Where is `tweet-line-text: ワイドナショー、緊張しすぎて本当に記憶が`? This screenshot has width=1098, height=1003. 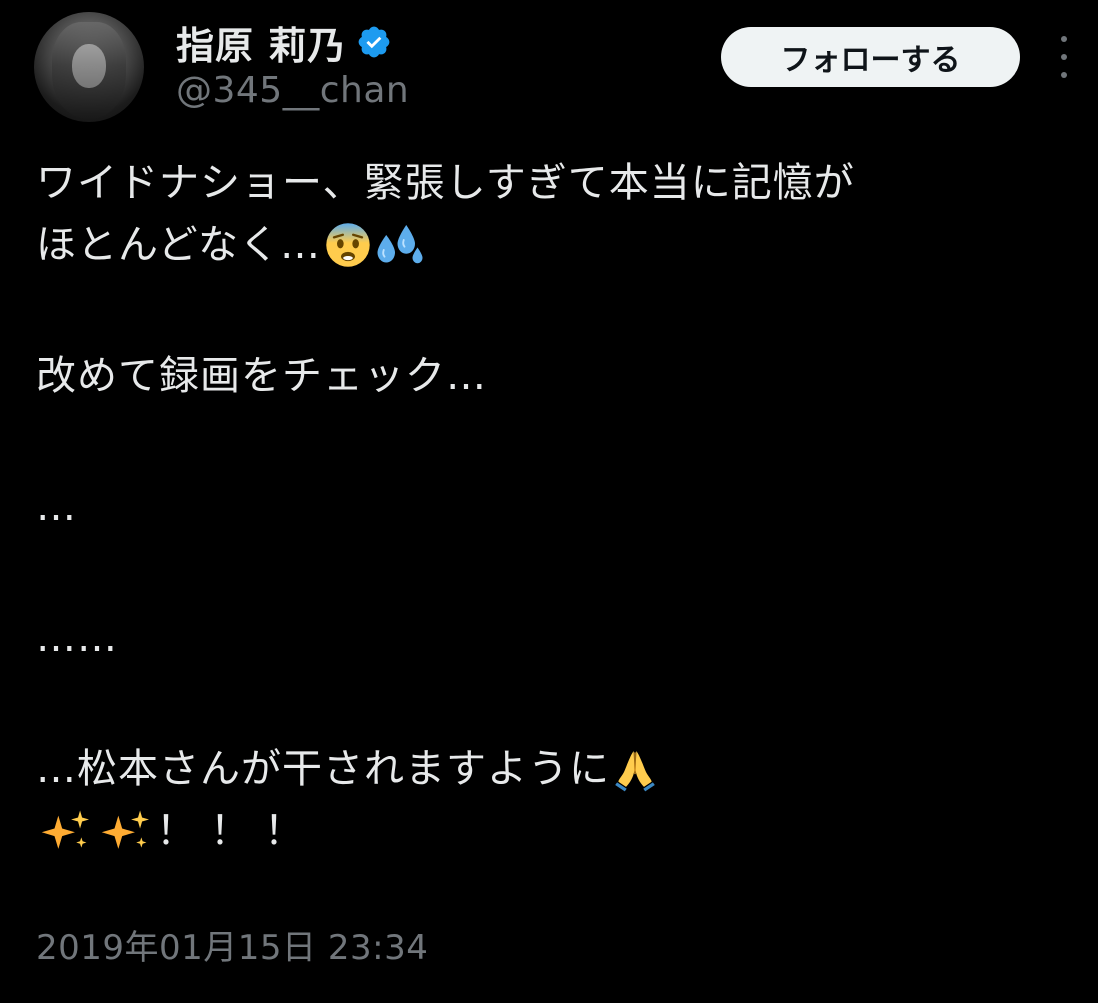
tweet-line-text: ワイドナショー、緊張しすぎて本当に記憶が is located at coordinates (445, 183).